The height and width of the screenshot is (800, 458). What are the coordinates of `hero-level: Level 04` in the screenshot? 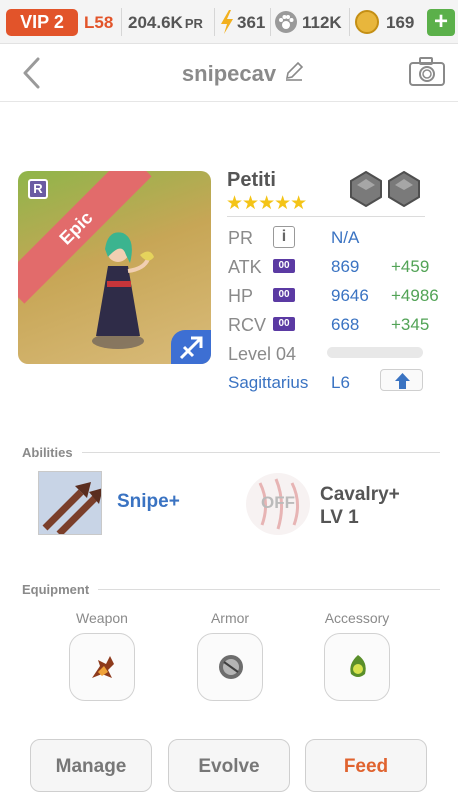 It's located at (262, 354).